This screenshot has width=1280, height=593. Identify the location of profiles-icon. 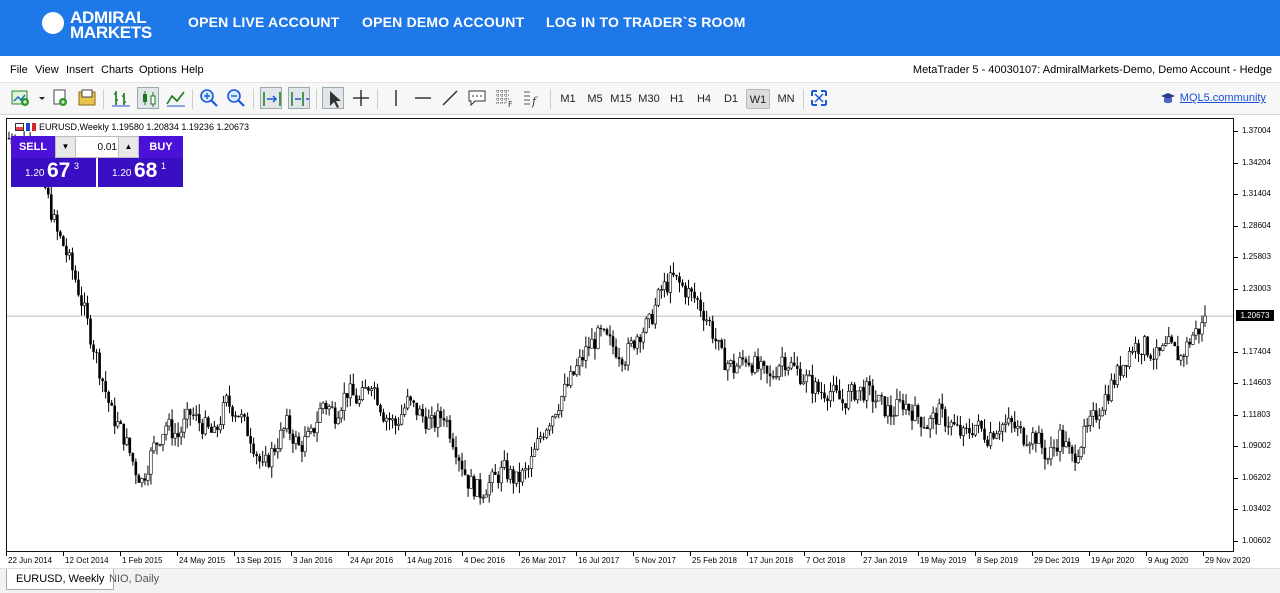
(60, 98).